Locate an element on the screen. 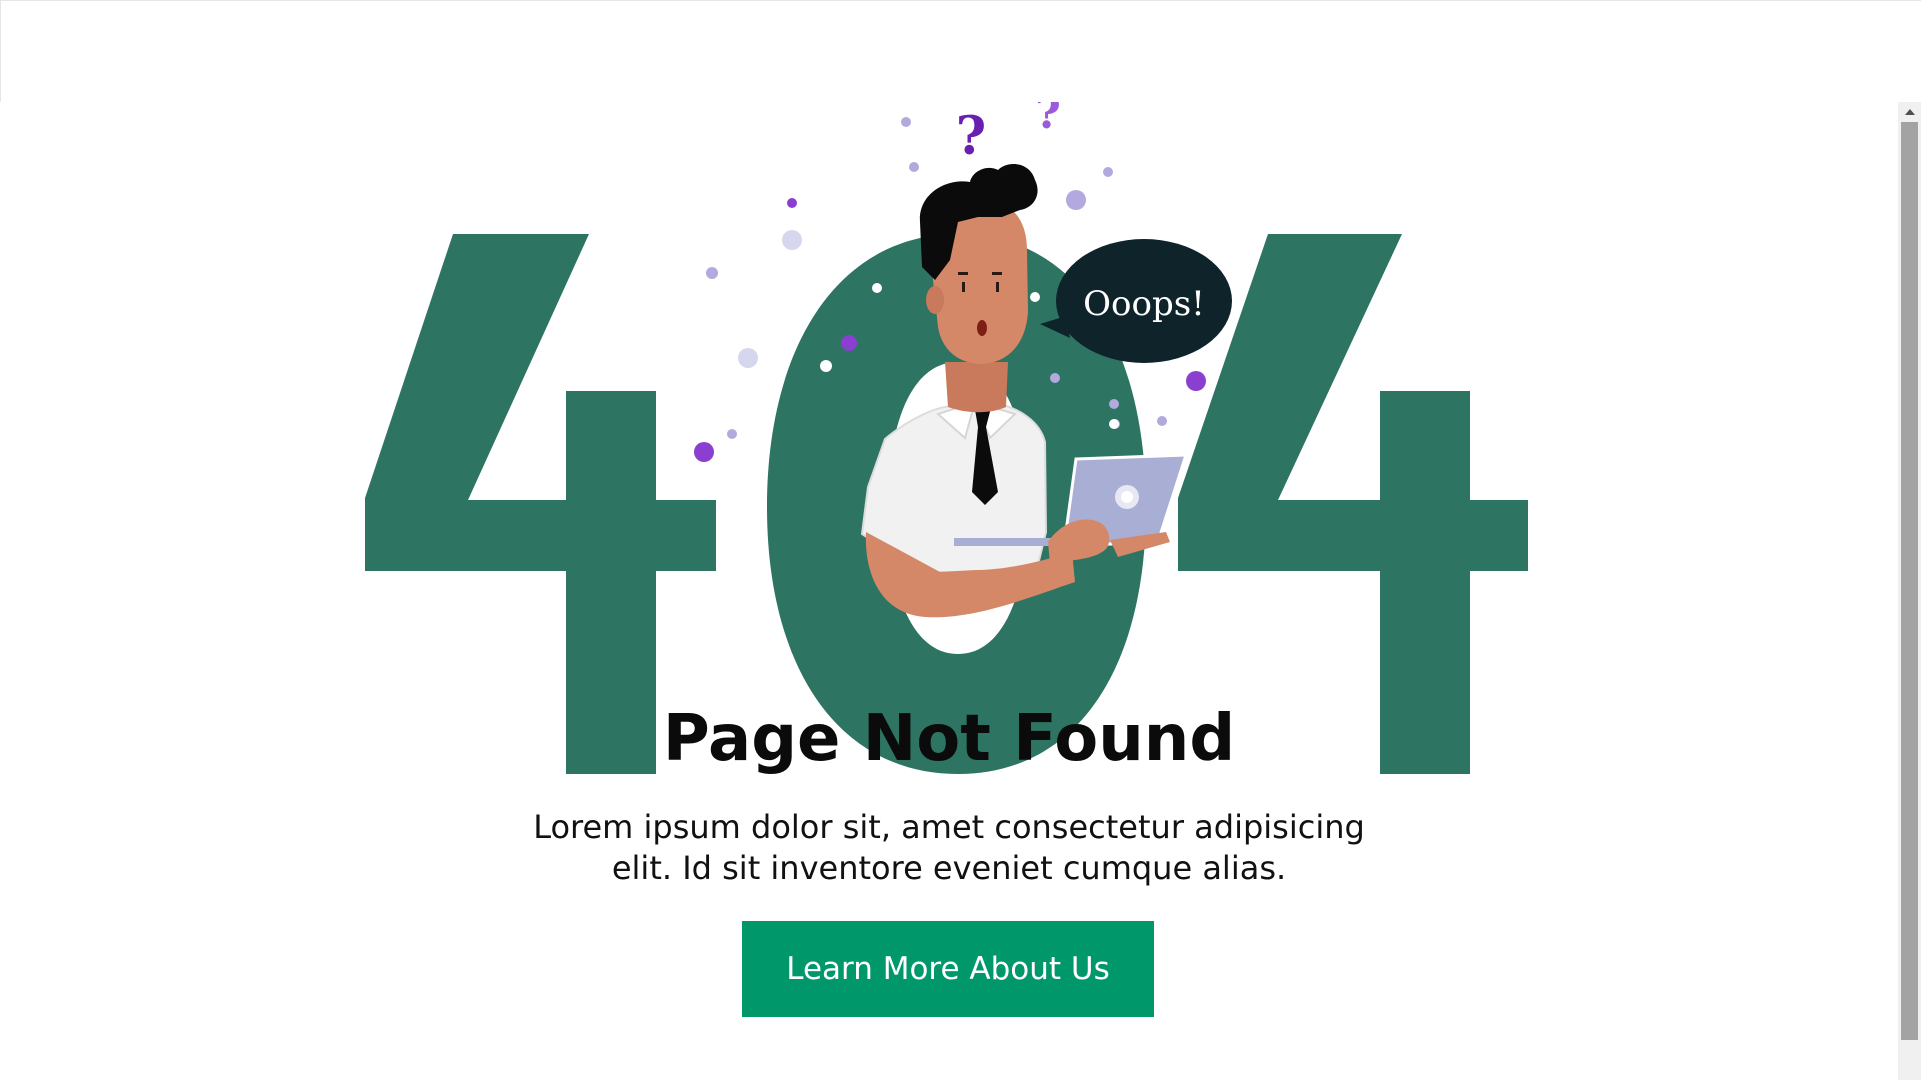  window-top-strip is located at coordinates (960, 51).